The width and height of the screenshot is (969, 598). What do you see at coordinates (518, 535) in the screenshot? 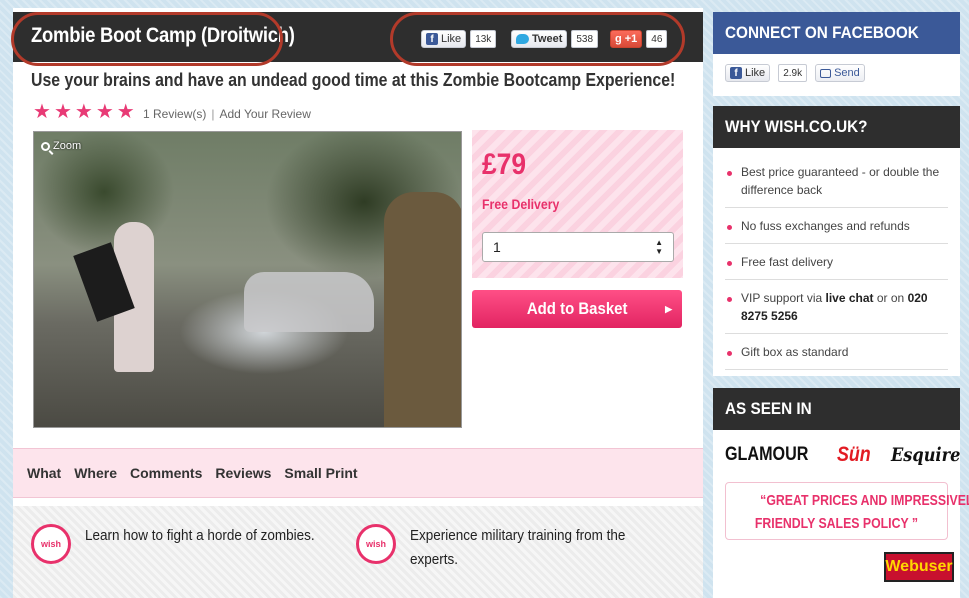
I see `feature-line: Experience military training from the` at bounding box center [518, 535].